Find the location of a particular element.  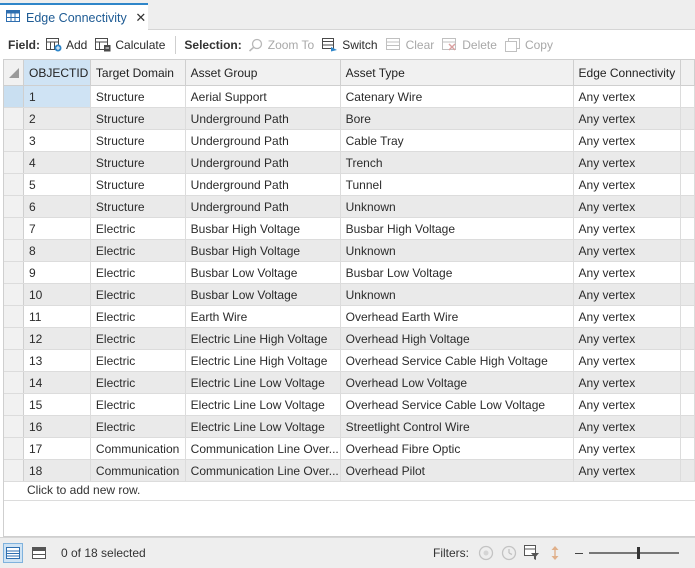

cell-asset-type: Trench is located at coordinates (457, 162).